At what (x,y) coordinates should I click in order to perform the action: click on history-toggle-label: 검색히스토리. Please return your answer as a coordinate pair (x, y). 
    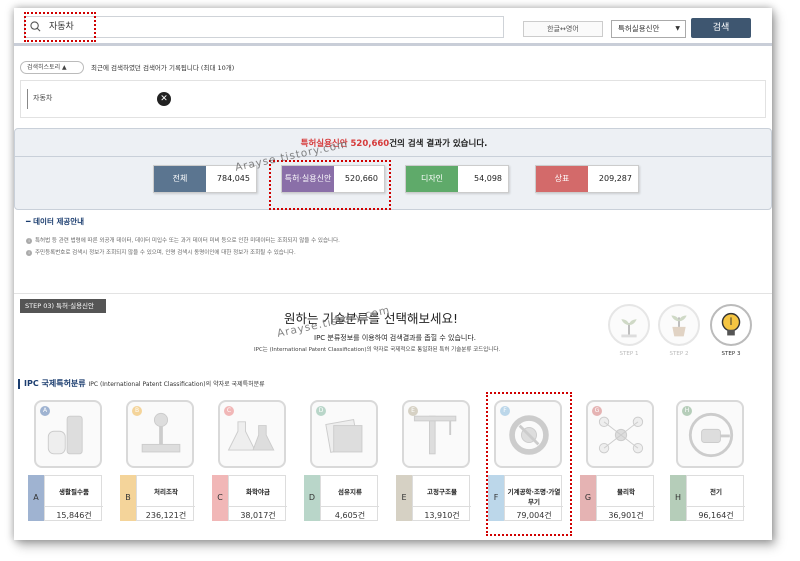
    Looking at the image, I should click on (44, 67).